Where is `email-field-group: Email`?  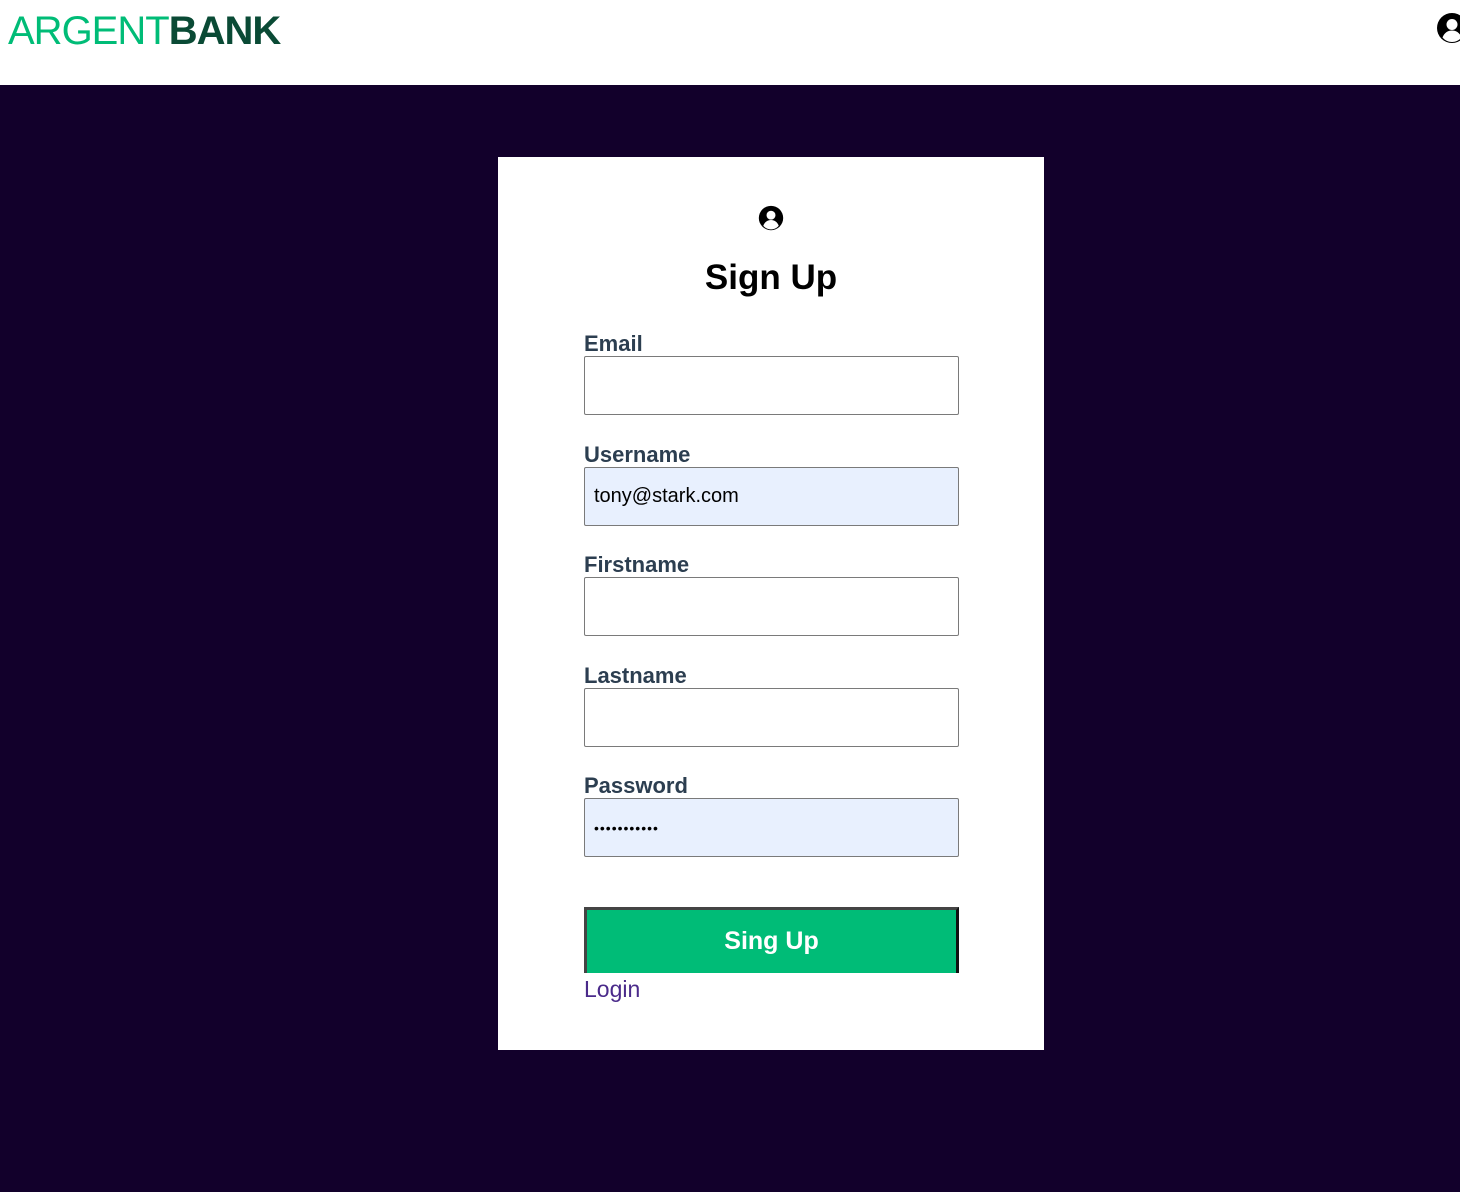 email-field-group: Email is located at coordinates (771, 373).